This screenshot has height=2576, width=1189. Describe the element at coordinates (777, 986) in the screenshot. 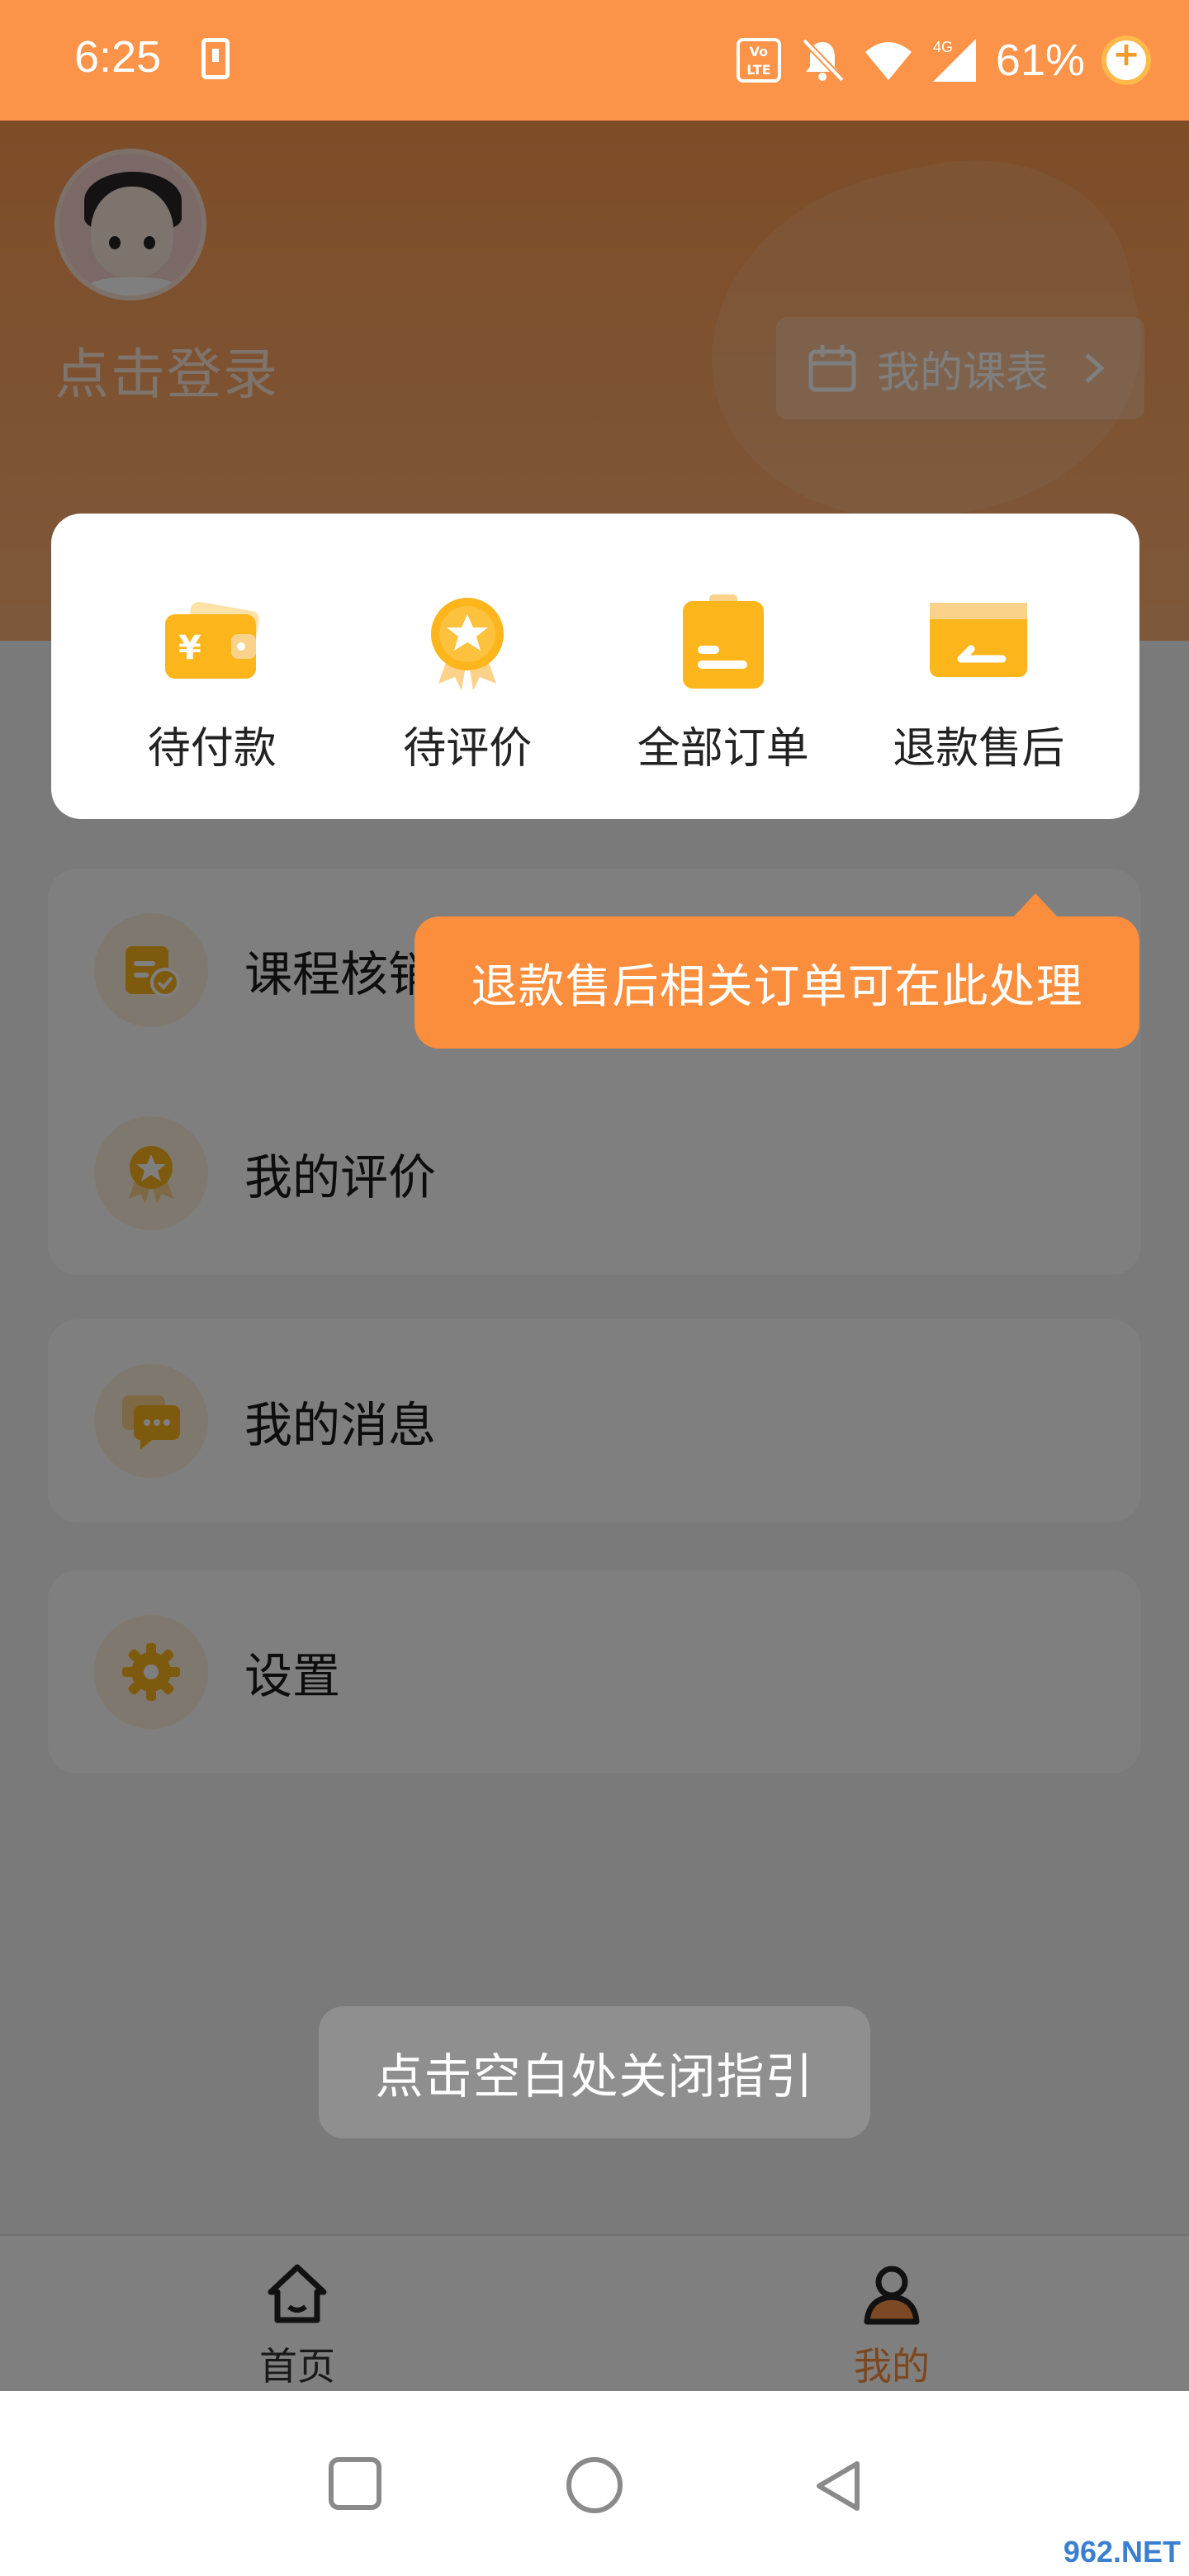

I see `guide-tooltip-text: 退款售后相关订单可在此处理` at that location.